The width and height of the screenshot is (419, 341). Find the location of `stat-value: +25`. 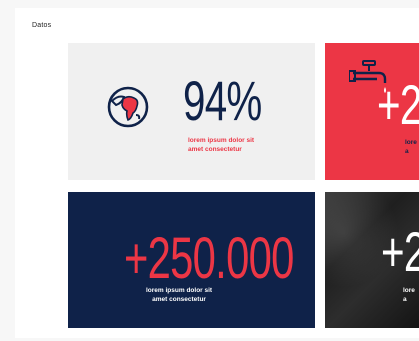

stat-value: +25 is located at coordinates (398, 104).